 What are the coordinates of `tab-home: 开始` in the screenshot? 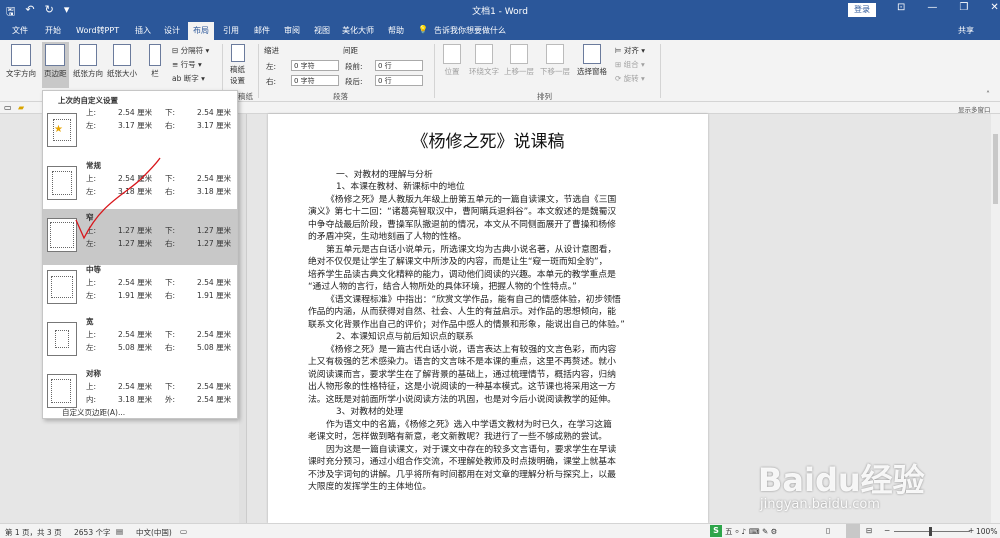 It's located at (53, 30).